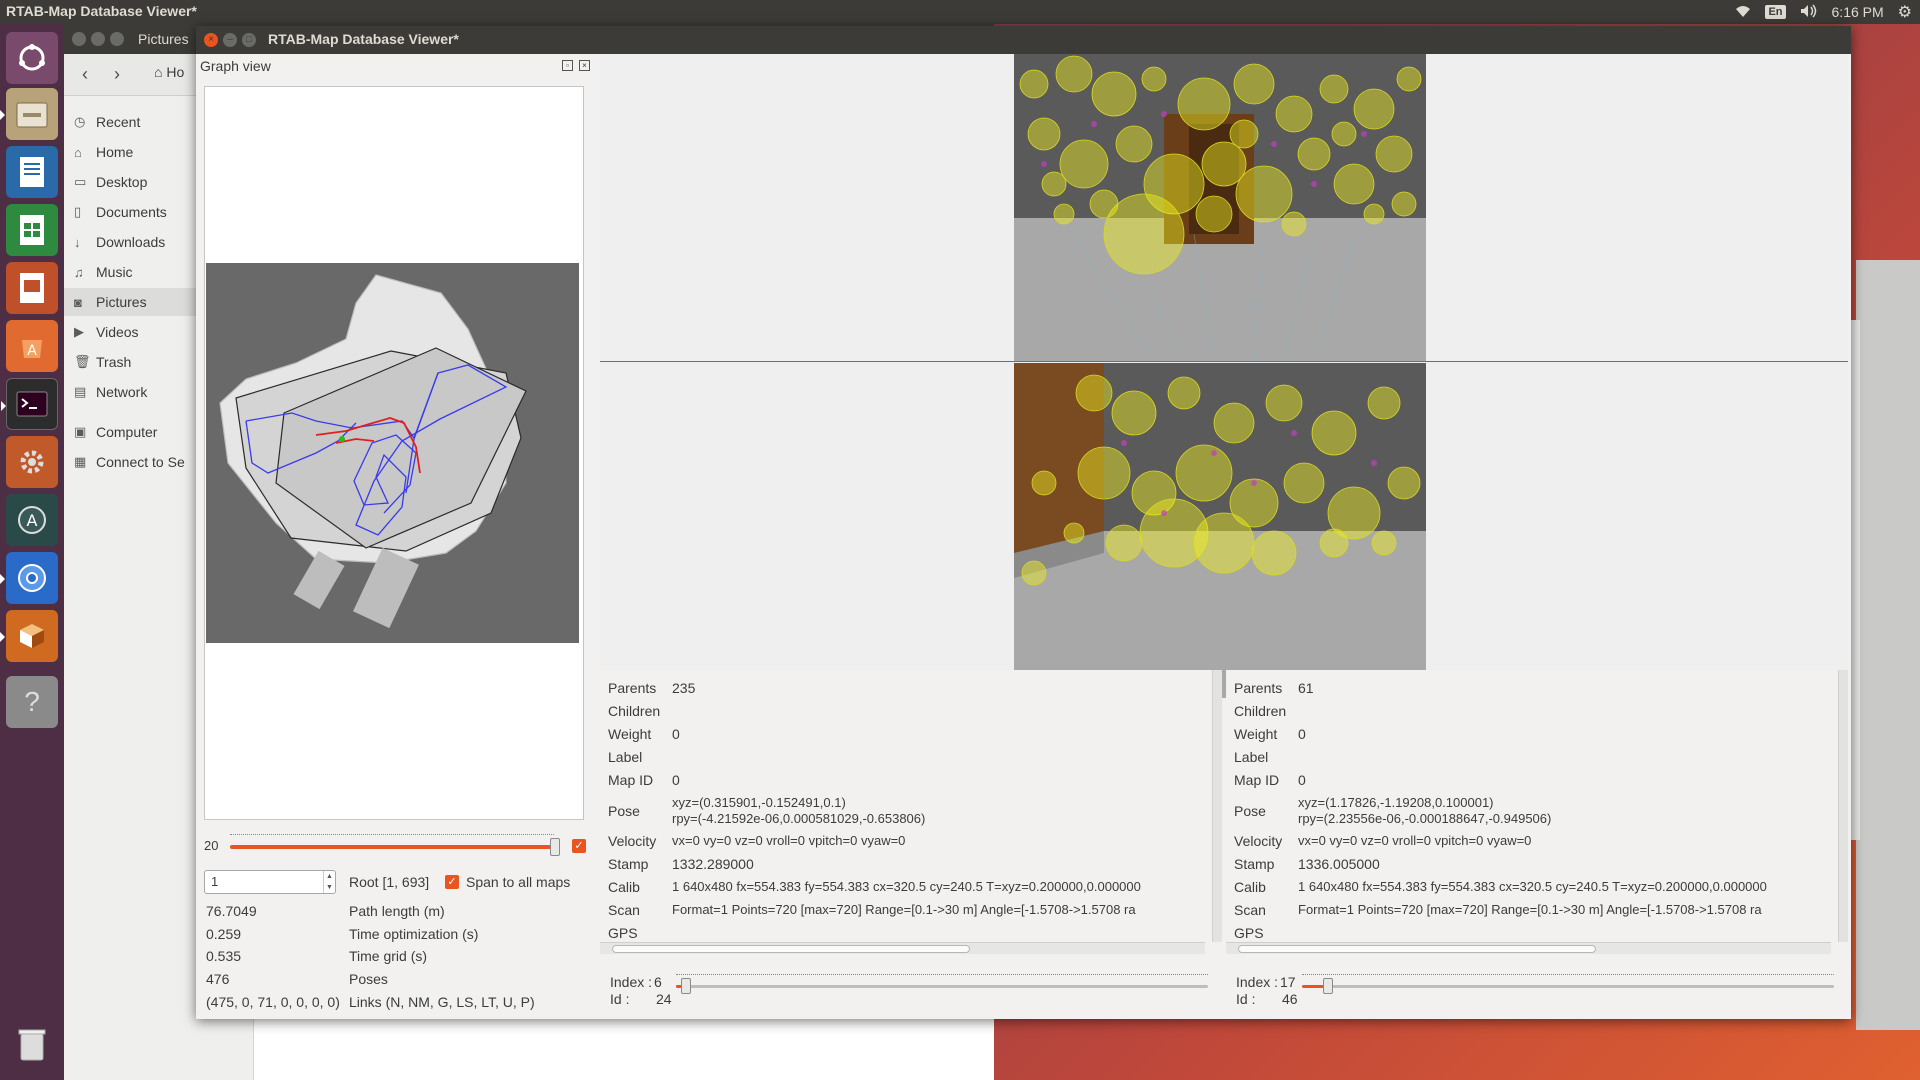 The height and width of the screenshot is (1080, 1920). Describe the element at coordinates (632, 688) in the screenshot. I see `info-key: Parents` at that location.